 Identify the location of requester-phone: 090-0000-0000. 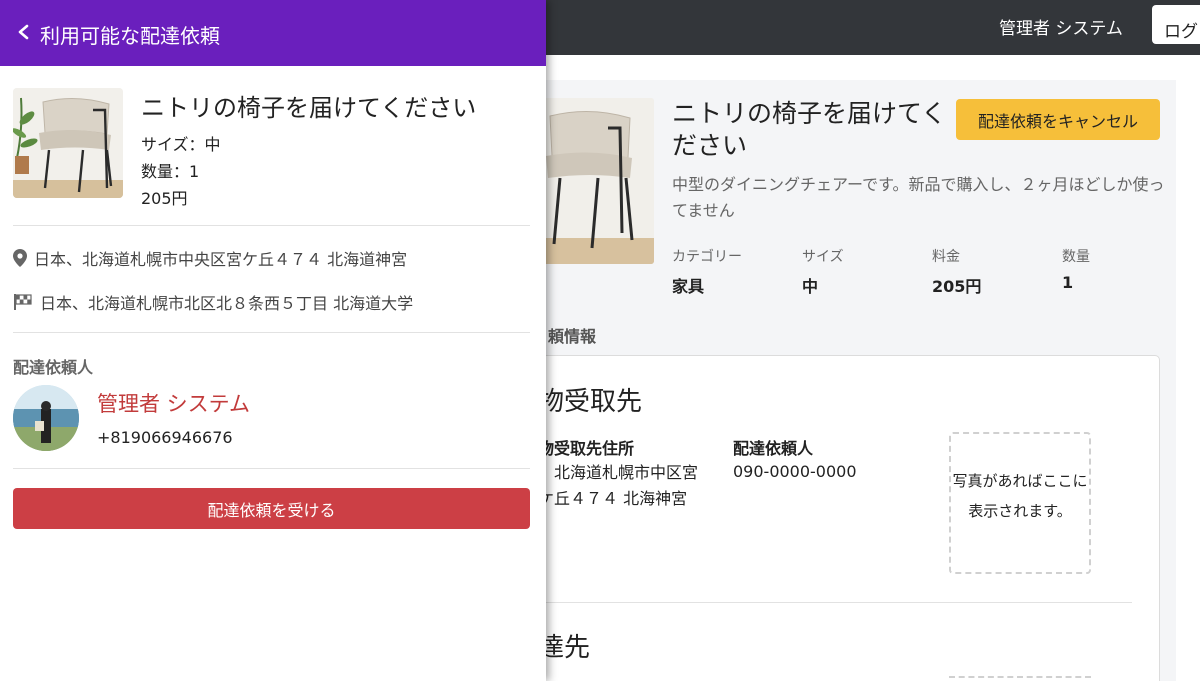
(795, 471).